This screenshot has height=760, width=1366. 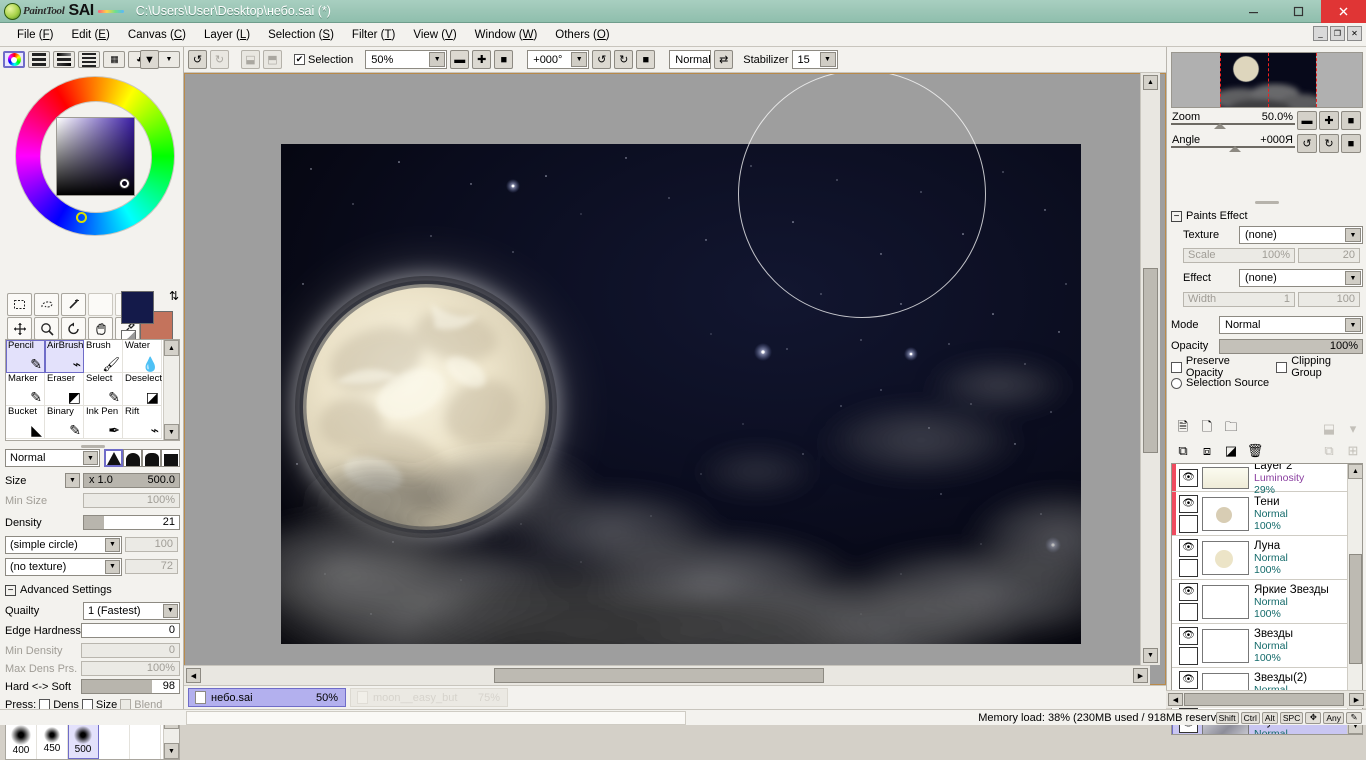 I want to click on zoom-select: 50% ▼, so click(x=406, y=59).